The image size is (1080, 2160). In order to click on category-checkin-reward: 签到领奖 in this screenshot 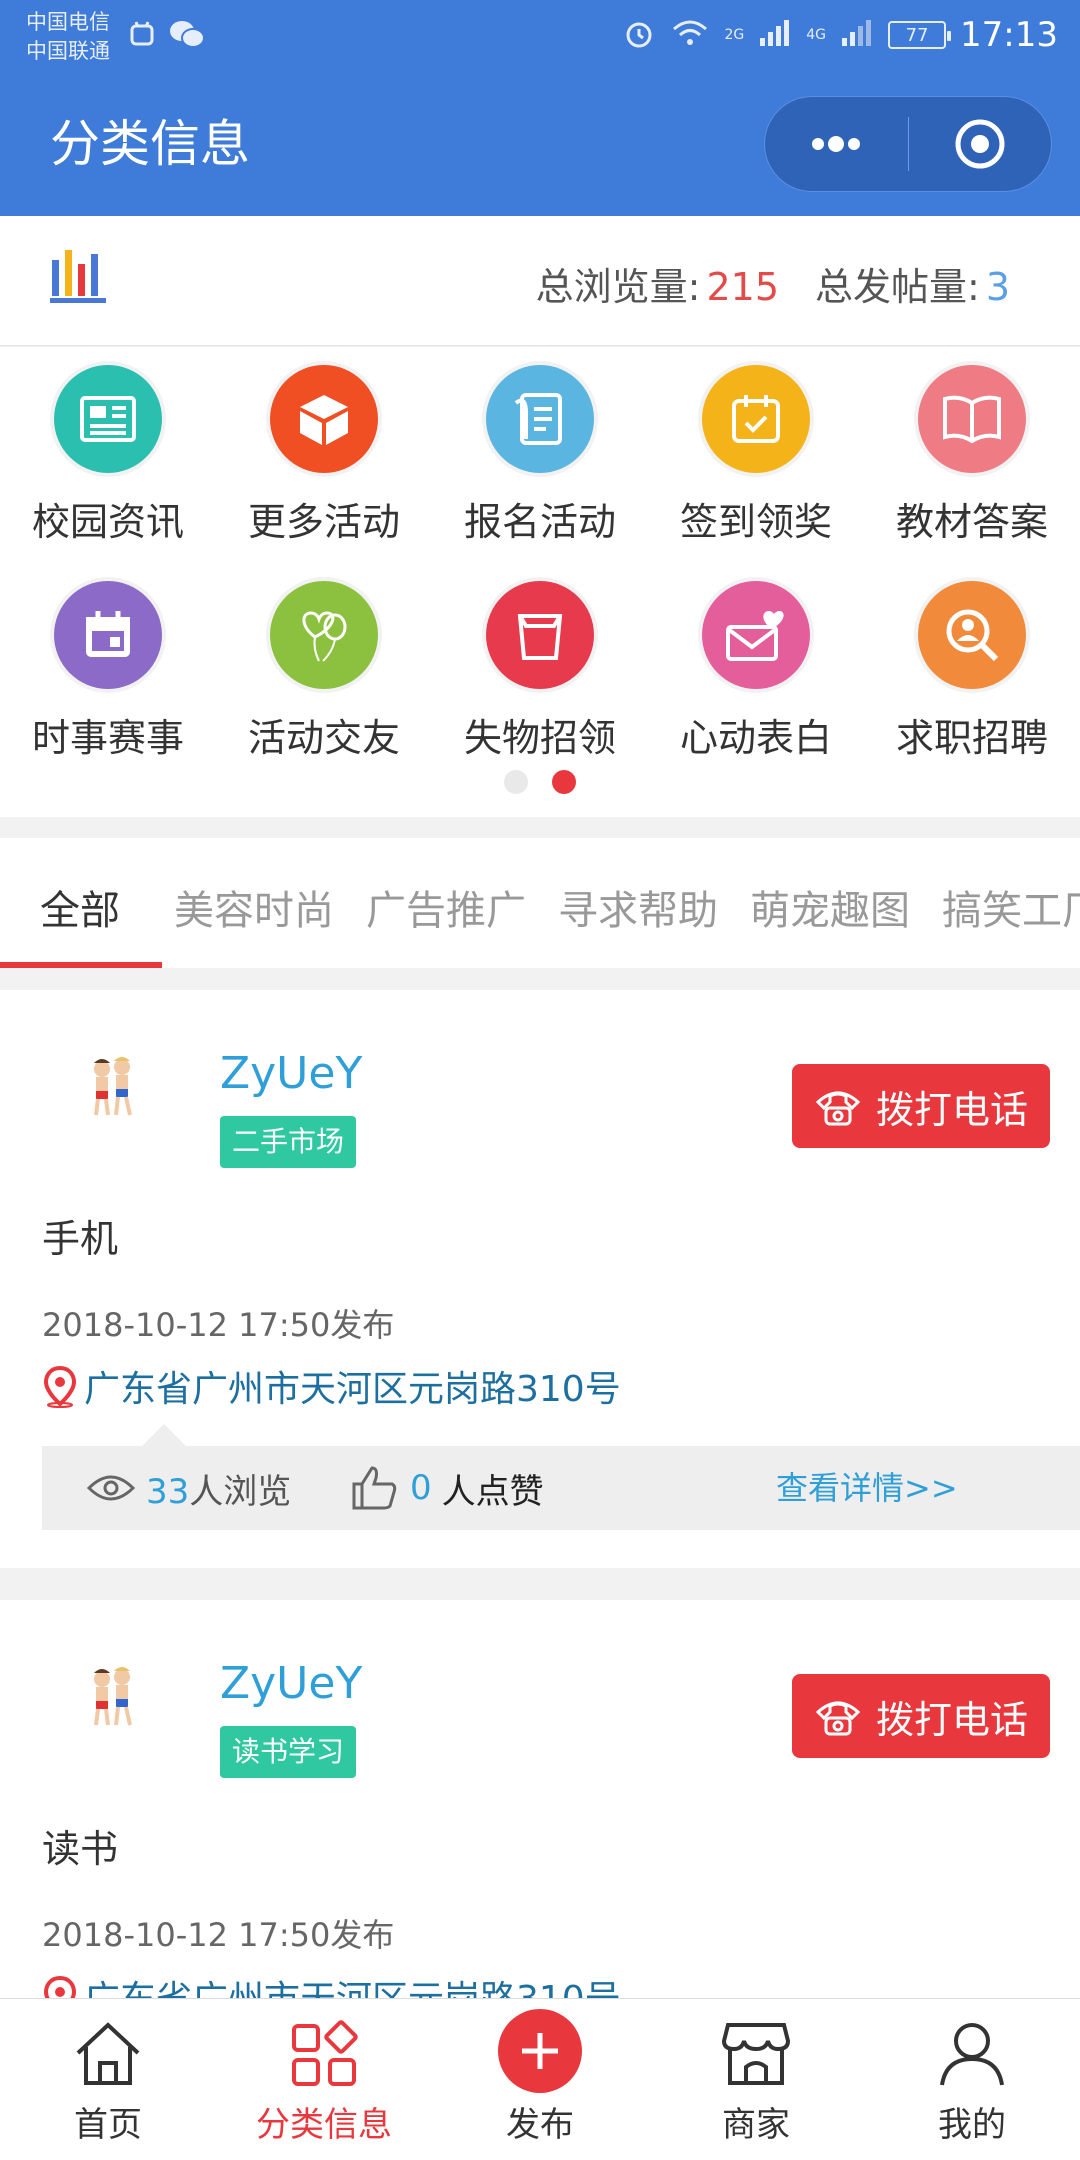, I will do `click(756, 452)`.